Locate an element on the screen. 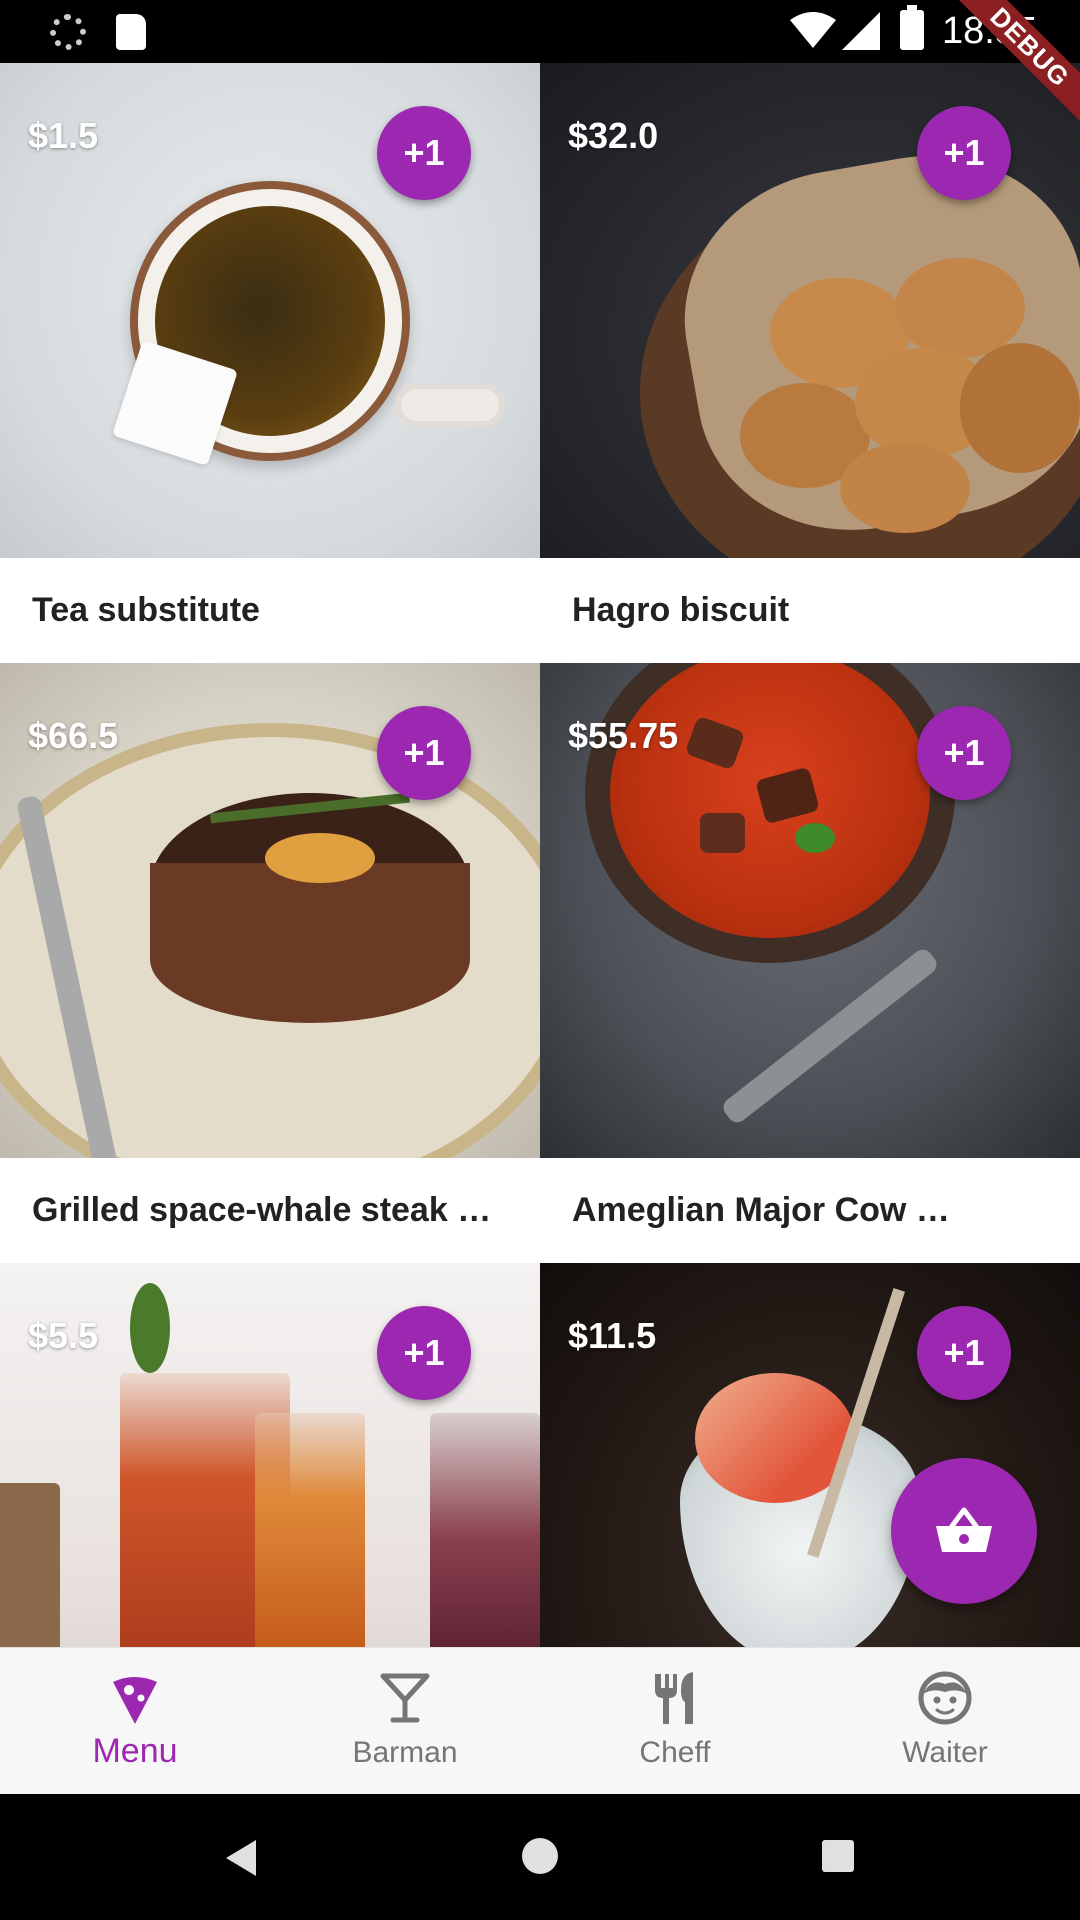  nav-label: Menu is located at coordinates (135, 1751).